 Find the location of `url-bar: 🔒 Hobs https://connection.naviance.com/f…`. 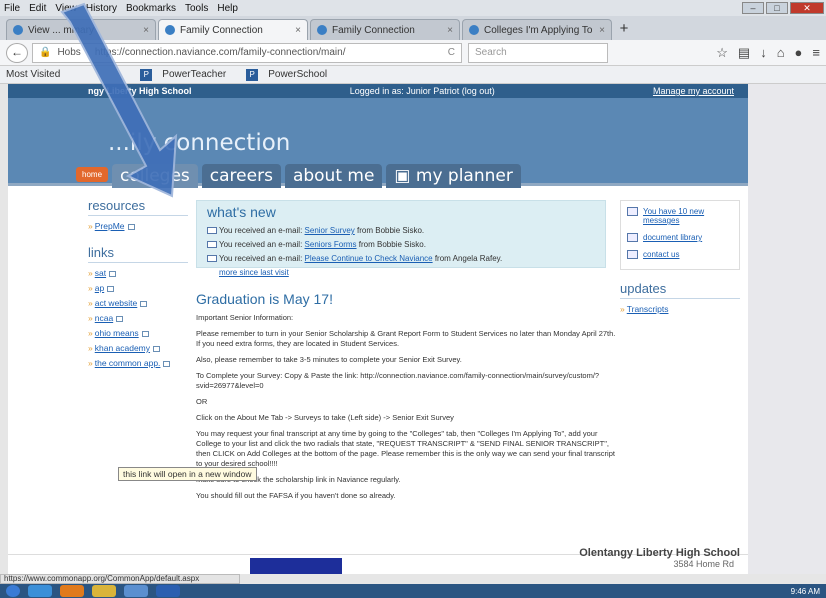

url-bar: 🔒 Hobs https://connection.naviance.com/f… is located at coordinates (247, 52).